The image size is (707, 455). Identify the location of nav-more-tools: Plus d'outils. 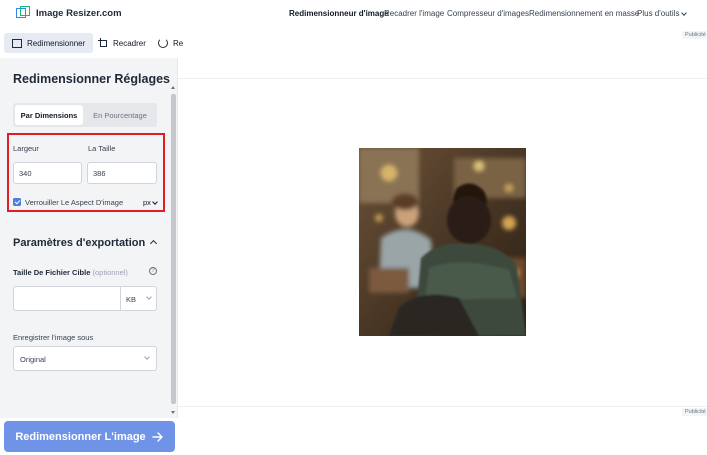
(662, 13).